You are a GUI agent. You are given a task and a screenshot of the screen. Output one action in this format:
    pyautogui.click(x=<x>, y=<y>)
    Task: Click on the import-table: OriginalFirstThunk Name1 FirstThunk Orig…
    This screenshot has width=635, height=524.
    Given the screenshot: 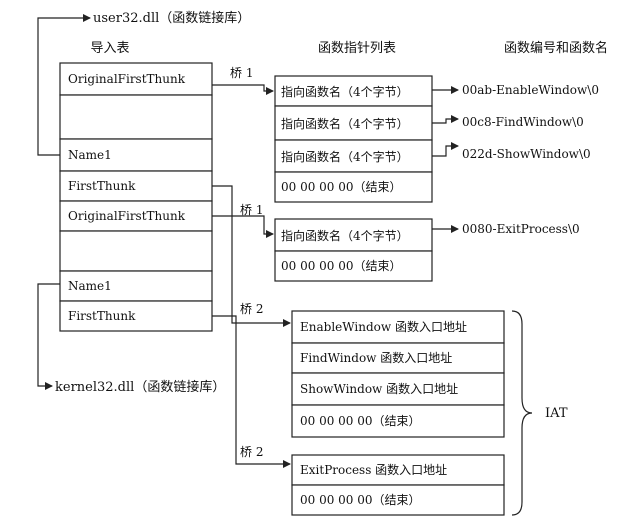 What is the action you would take?
    pyautogui.click(x=136, y=197)
    